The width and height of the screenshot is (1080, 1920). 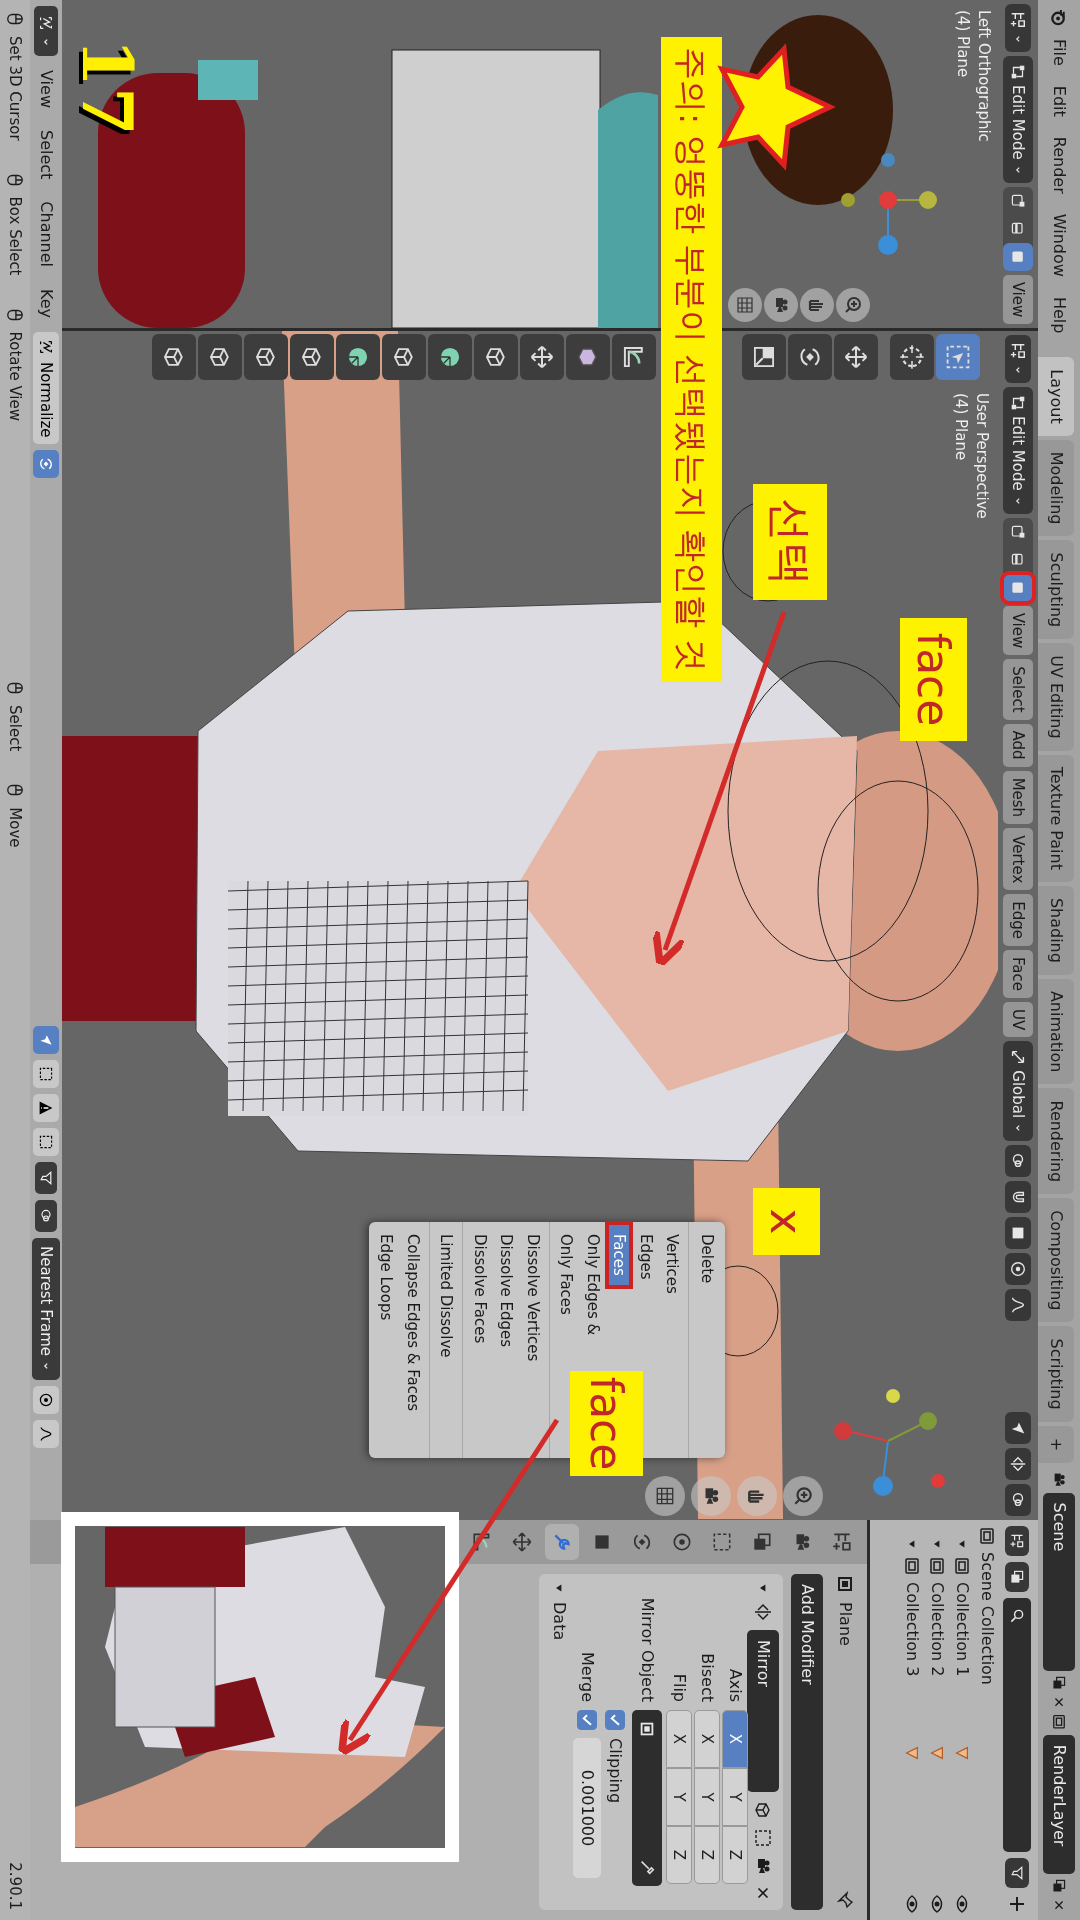 I want to click on add-cube-tool, so click(x=588, y=357).